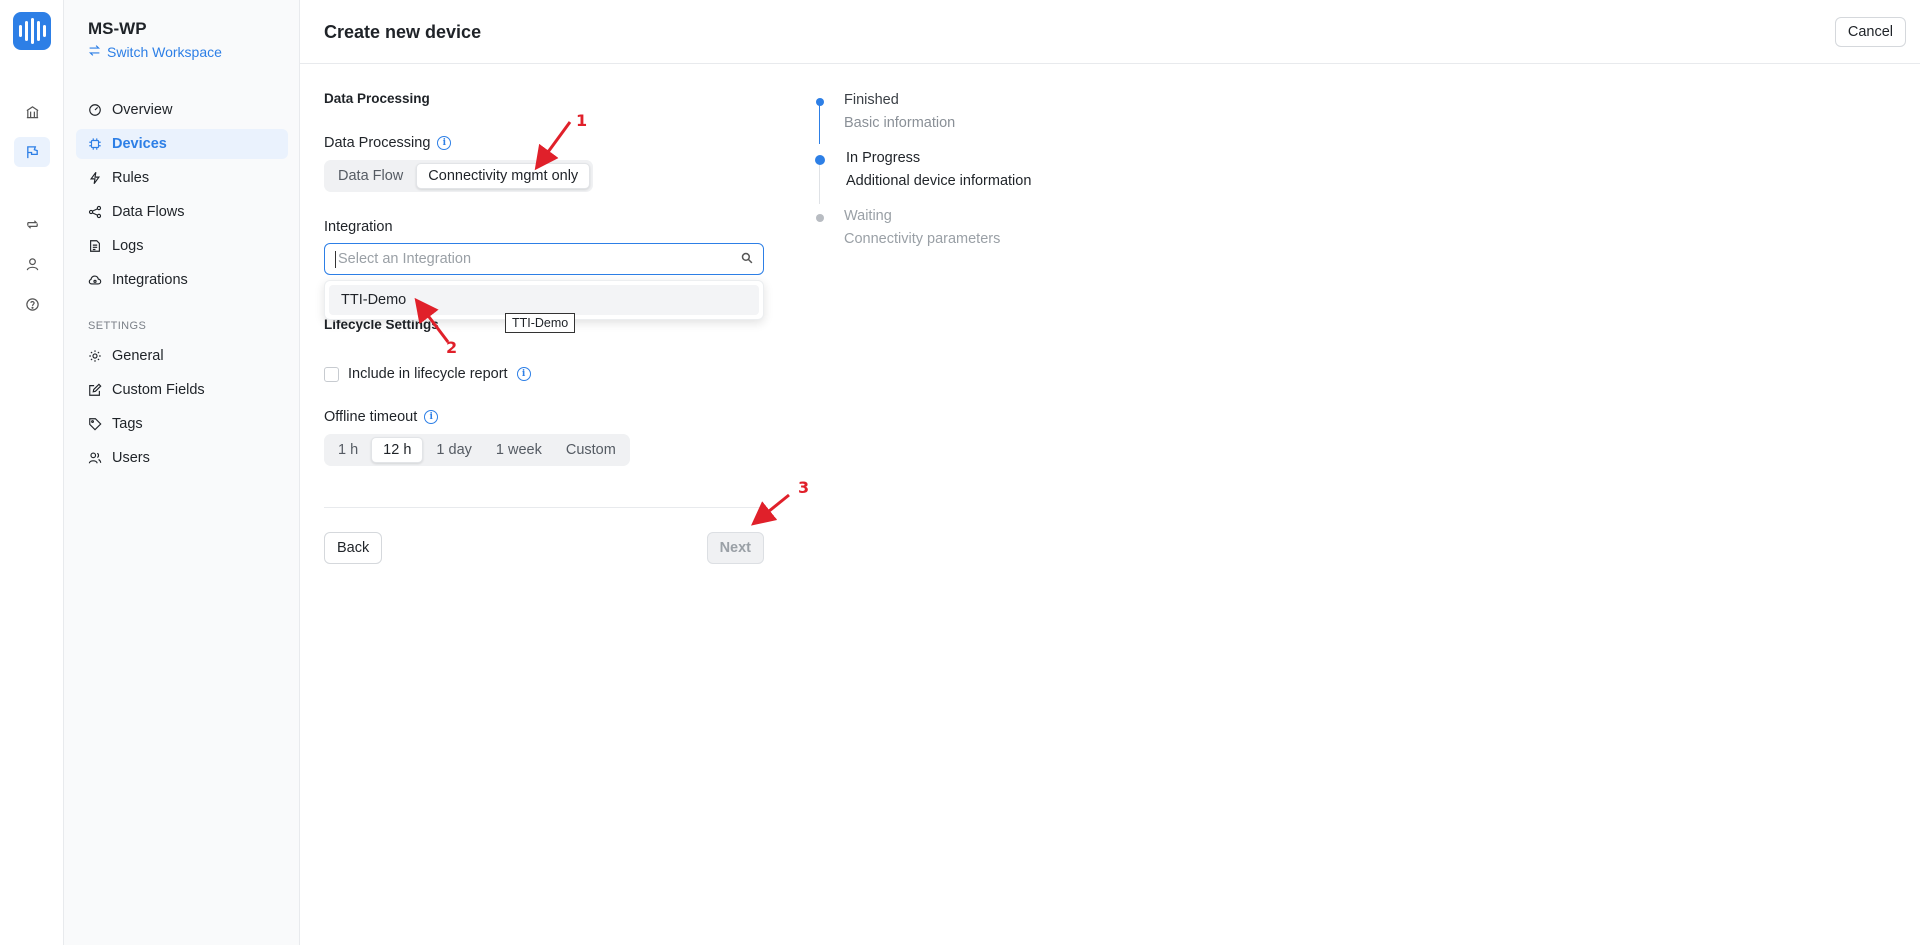  Describe the element at coordinates (539, 259) in the screenshot. I see `integration-search-input` at that location.